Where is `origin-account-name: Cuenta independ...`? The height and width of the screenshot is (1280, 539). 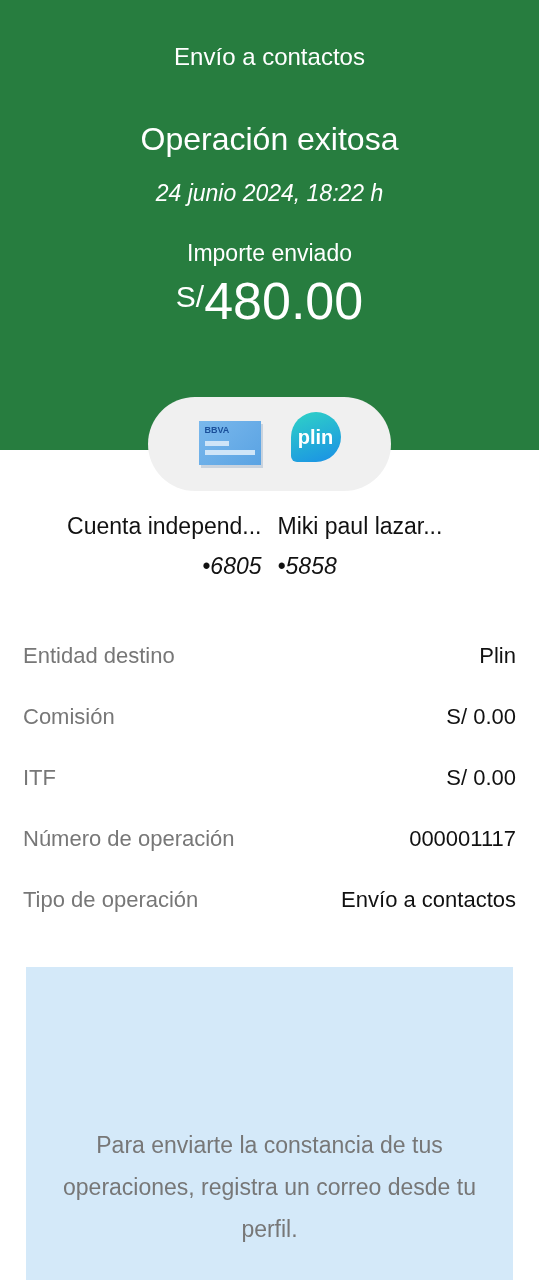 origin-account-name: Cuenta independ... is located at coordinates (164, 526).